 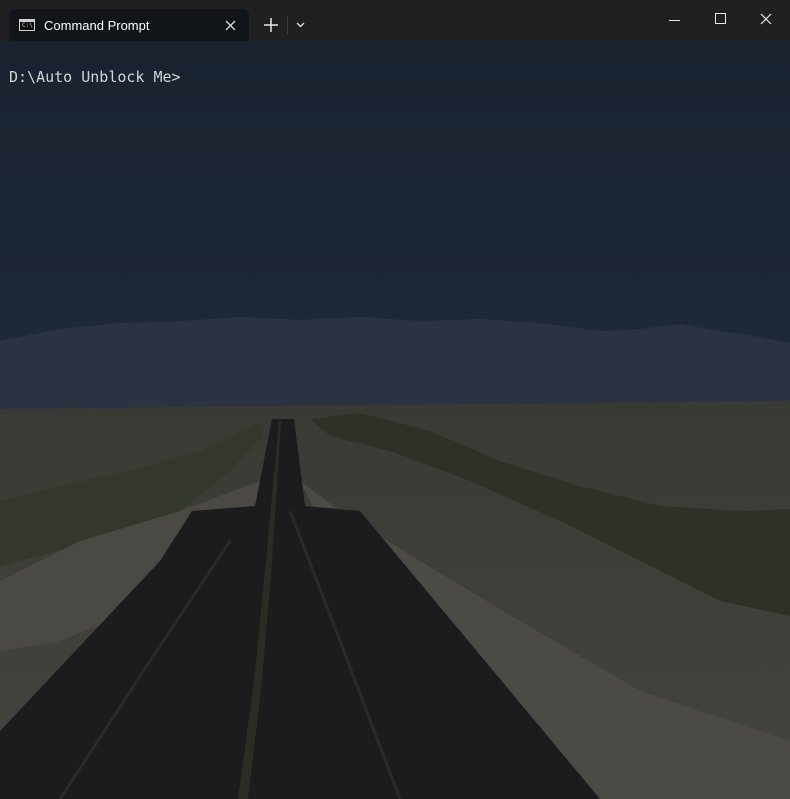 What do you see at coordinates (97, 25) in the screenshot?
I see `tab-title: Command Prompt` at bounding box center [97, 25].